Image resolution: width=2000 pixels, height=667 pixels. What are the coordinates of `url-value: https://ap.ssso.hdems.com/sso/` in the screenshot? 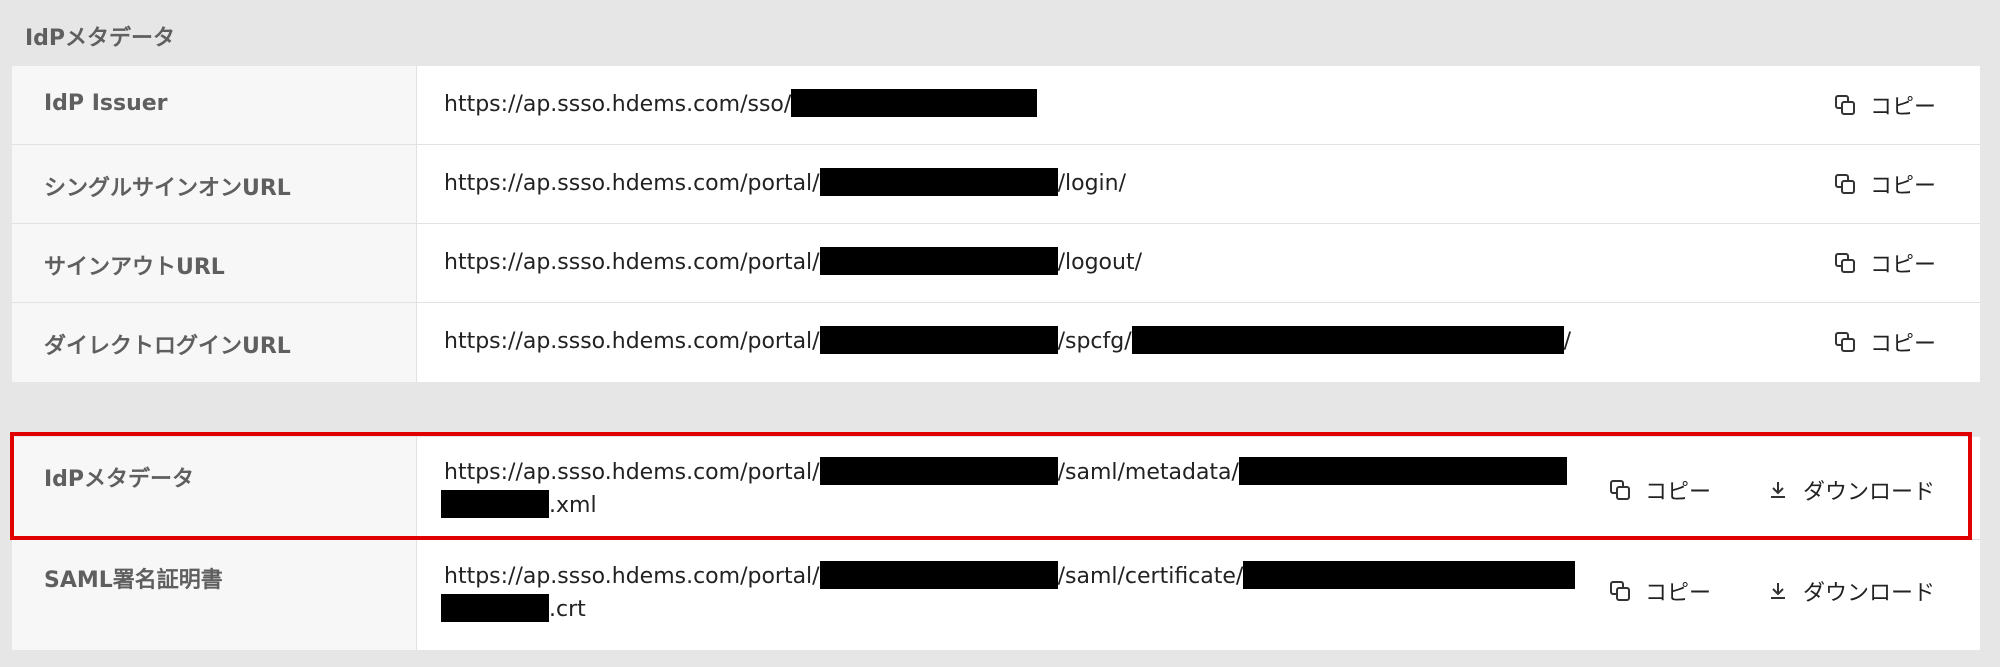 It's located at (741, 104).